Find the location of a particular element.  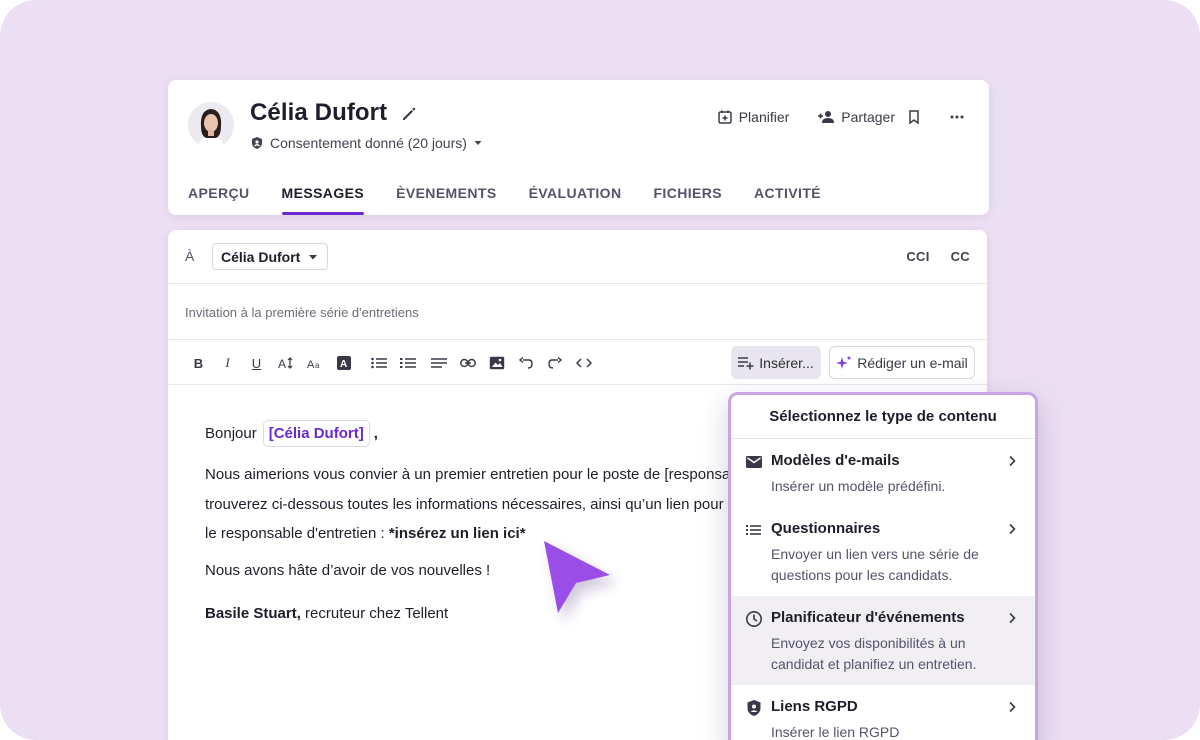

recipient-select: Célia Dufort is located at coordinates (270, 256).